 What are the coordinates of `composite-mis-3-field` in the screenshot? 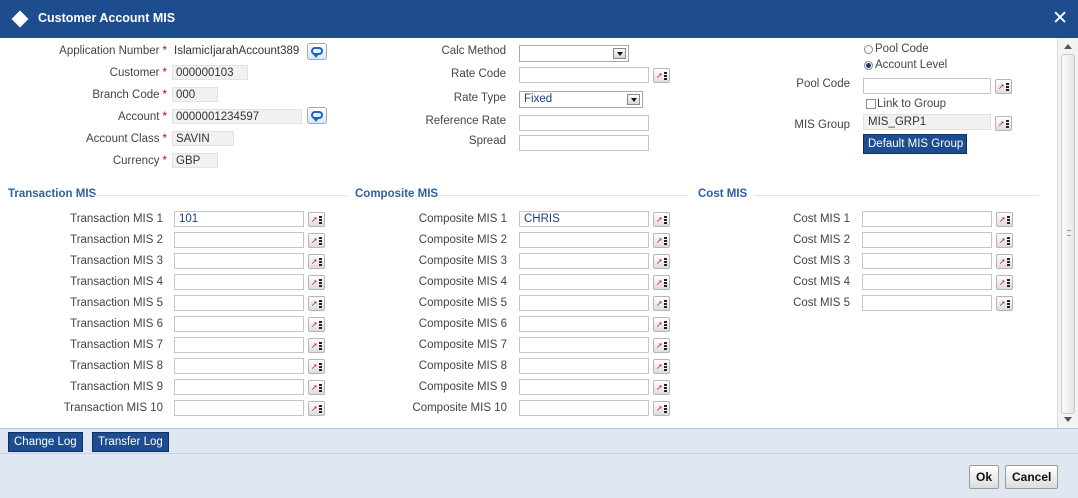 It's located at (584, 261).